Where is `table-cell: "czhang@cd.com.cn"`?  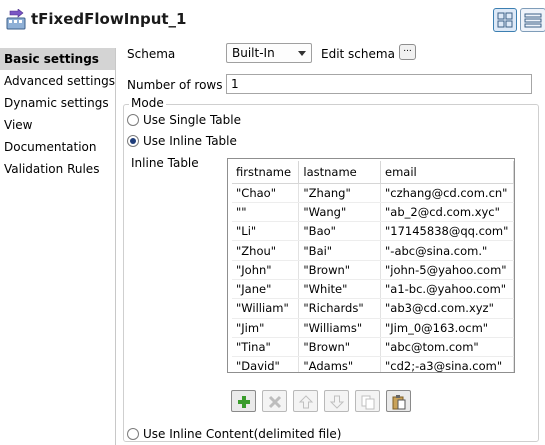 table-cell: "czhang@cd.com.cn" is located at coordinates (447, 193).